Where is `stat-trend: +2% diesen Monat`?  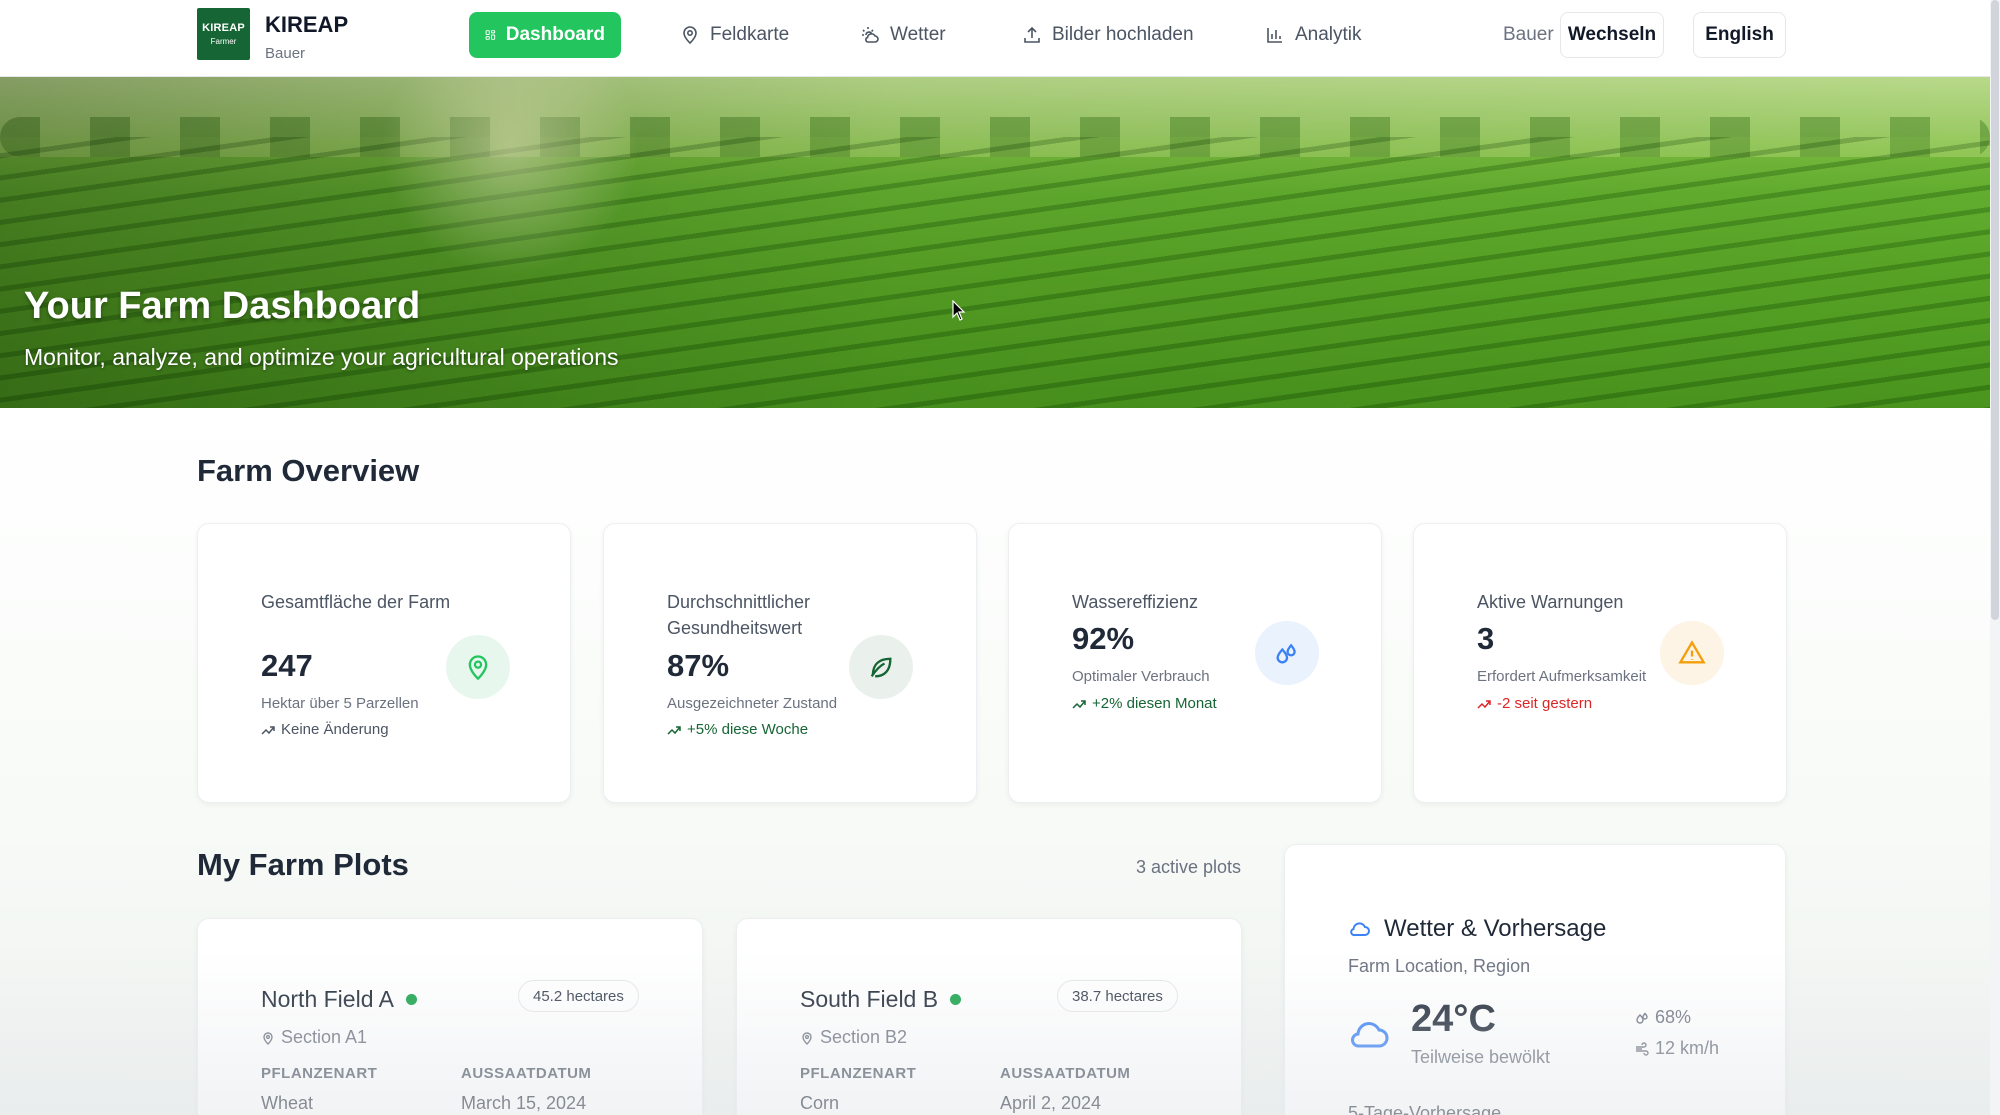
stat-trend: +2% diesen Monat is located at coordinates (1144, 703).